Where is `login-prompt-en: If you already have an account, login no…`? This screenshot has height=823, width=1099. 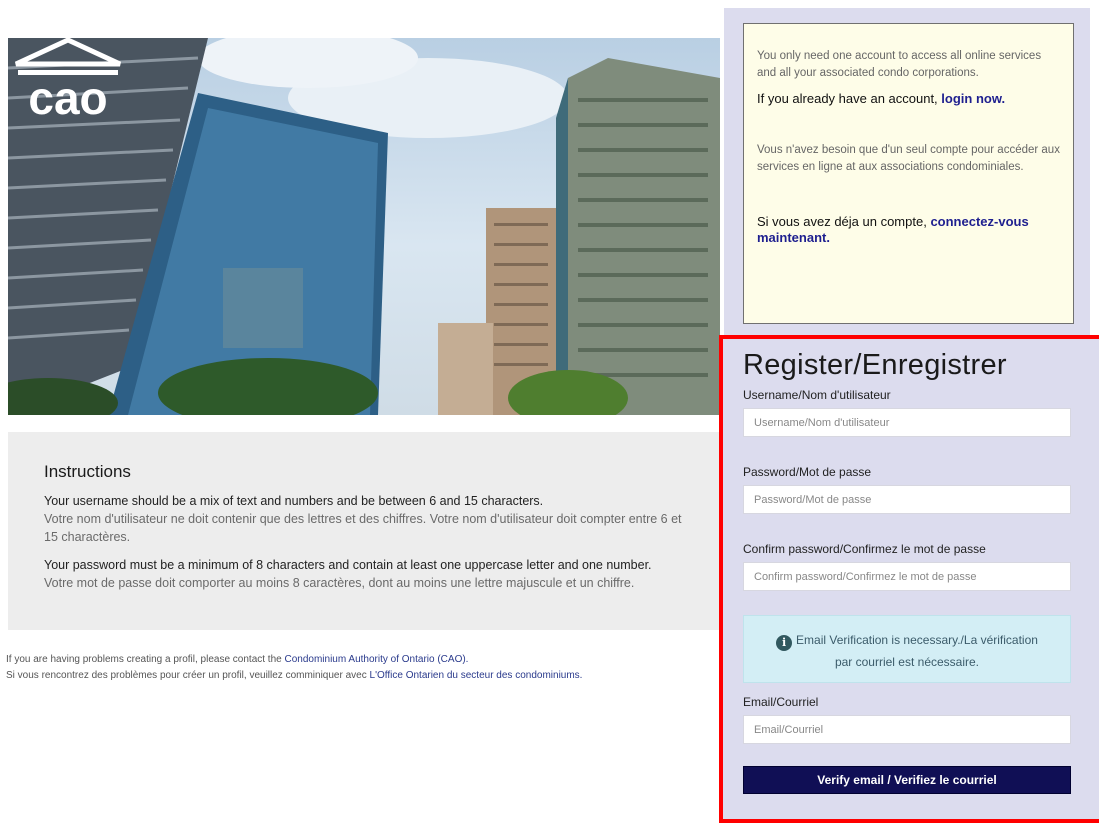
login-prompt-en: If you already have an account, login no… is located at coordinates (909, 98).